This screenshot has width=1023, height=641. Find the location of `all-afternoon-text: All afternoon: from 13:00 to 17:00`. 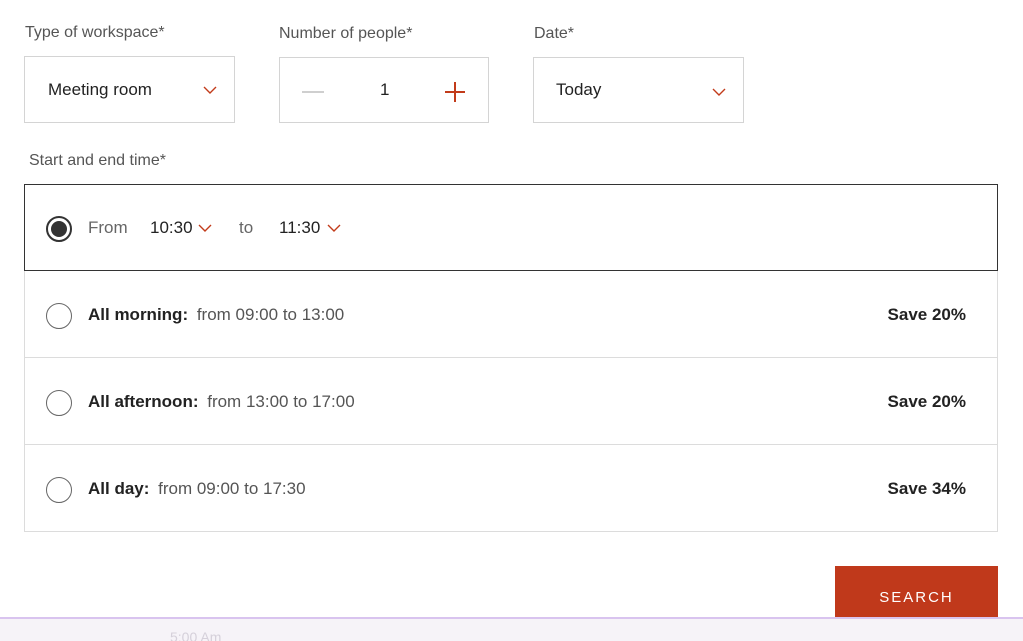

all-afternoon-text: All afternoon: from 13:00 to 17:00 is located at coordinates (221, 402).